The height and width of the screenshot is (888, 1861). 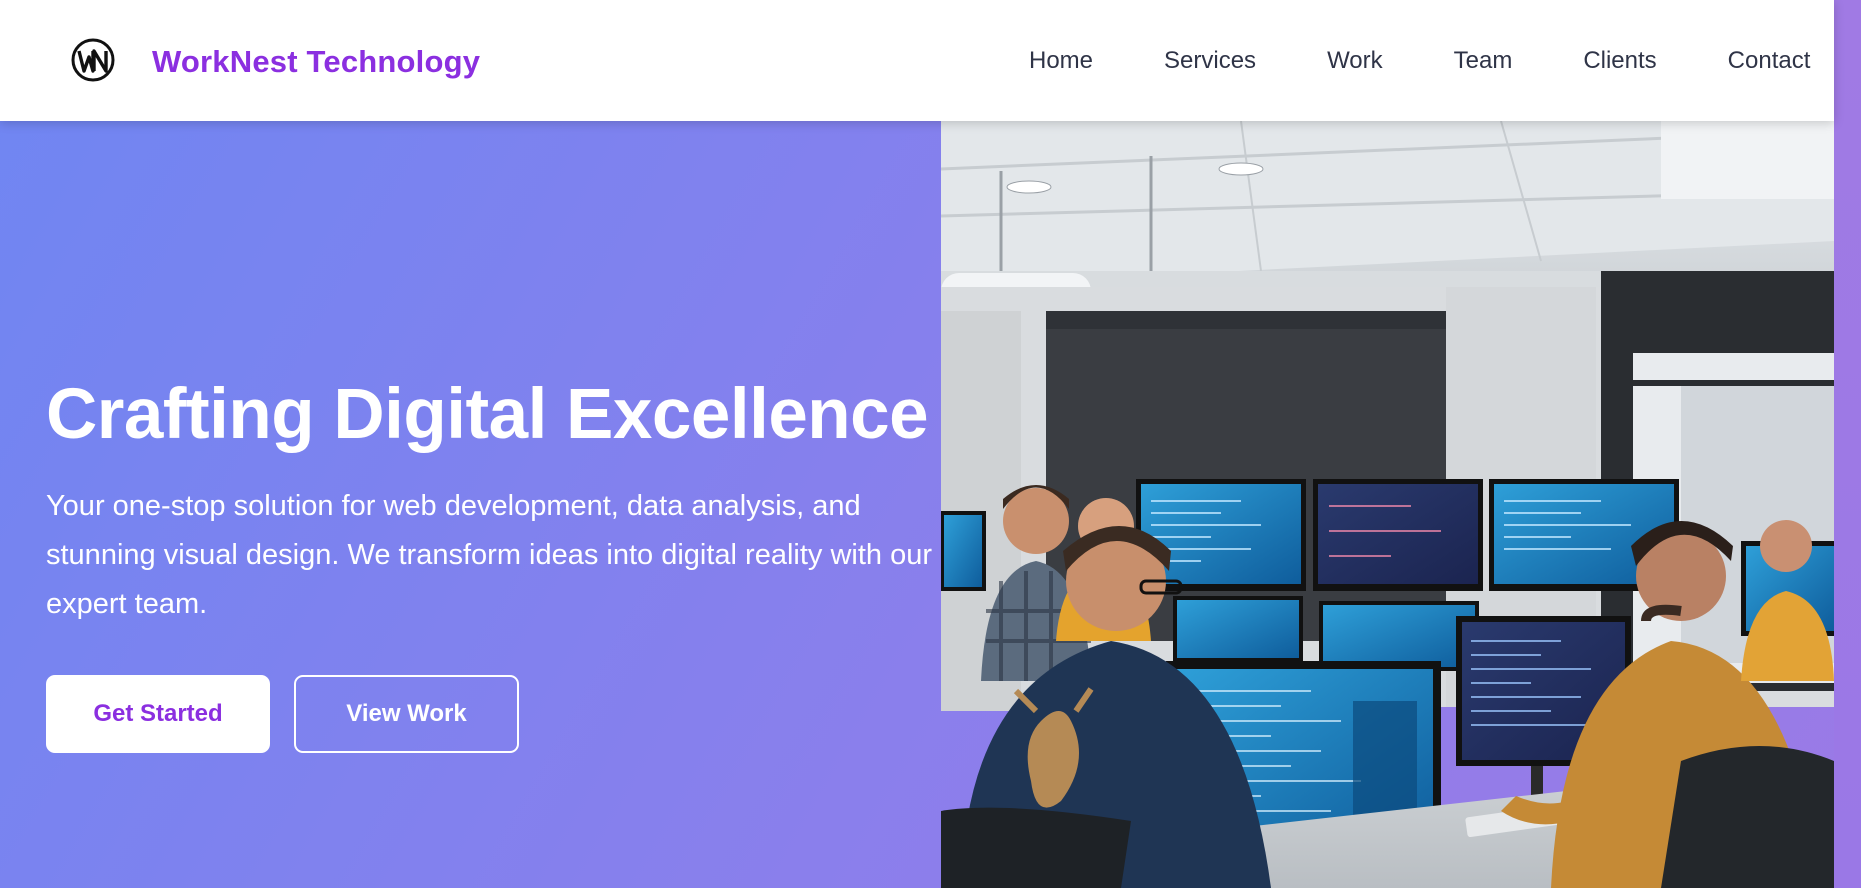 What do you see at coordinates (1210, 61) in the screenshot?
I see `nav-link-services: Services` at bounding box center [1210, 61].